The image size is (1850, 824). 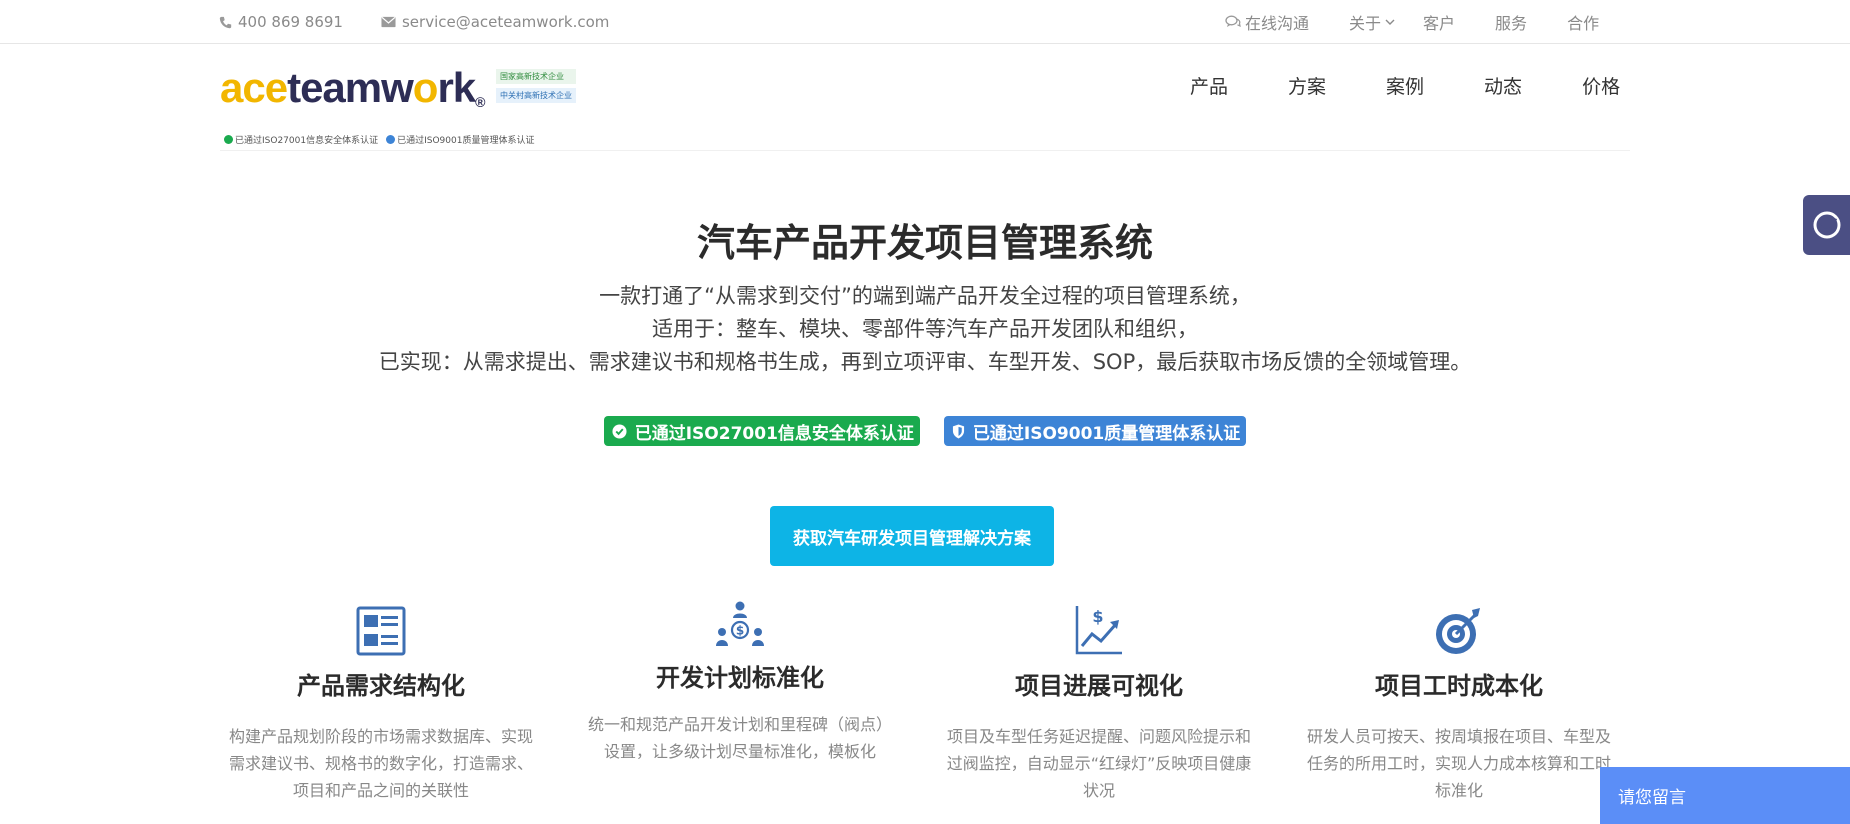 I want to click on nav-news: 动态, so click(x=1503, y=85).